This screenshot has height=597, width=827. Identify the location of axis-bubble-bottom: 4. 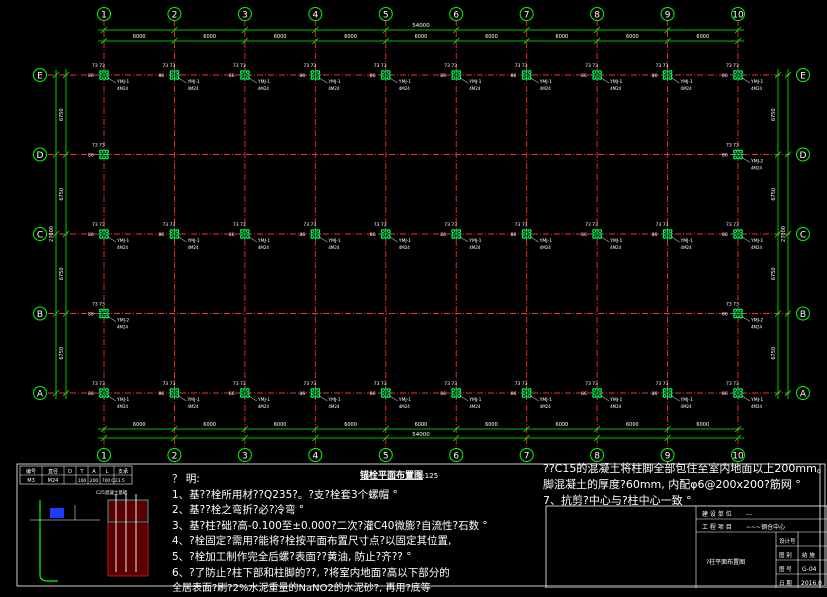
(315, 457).